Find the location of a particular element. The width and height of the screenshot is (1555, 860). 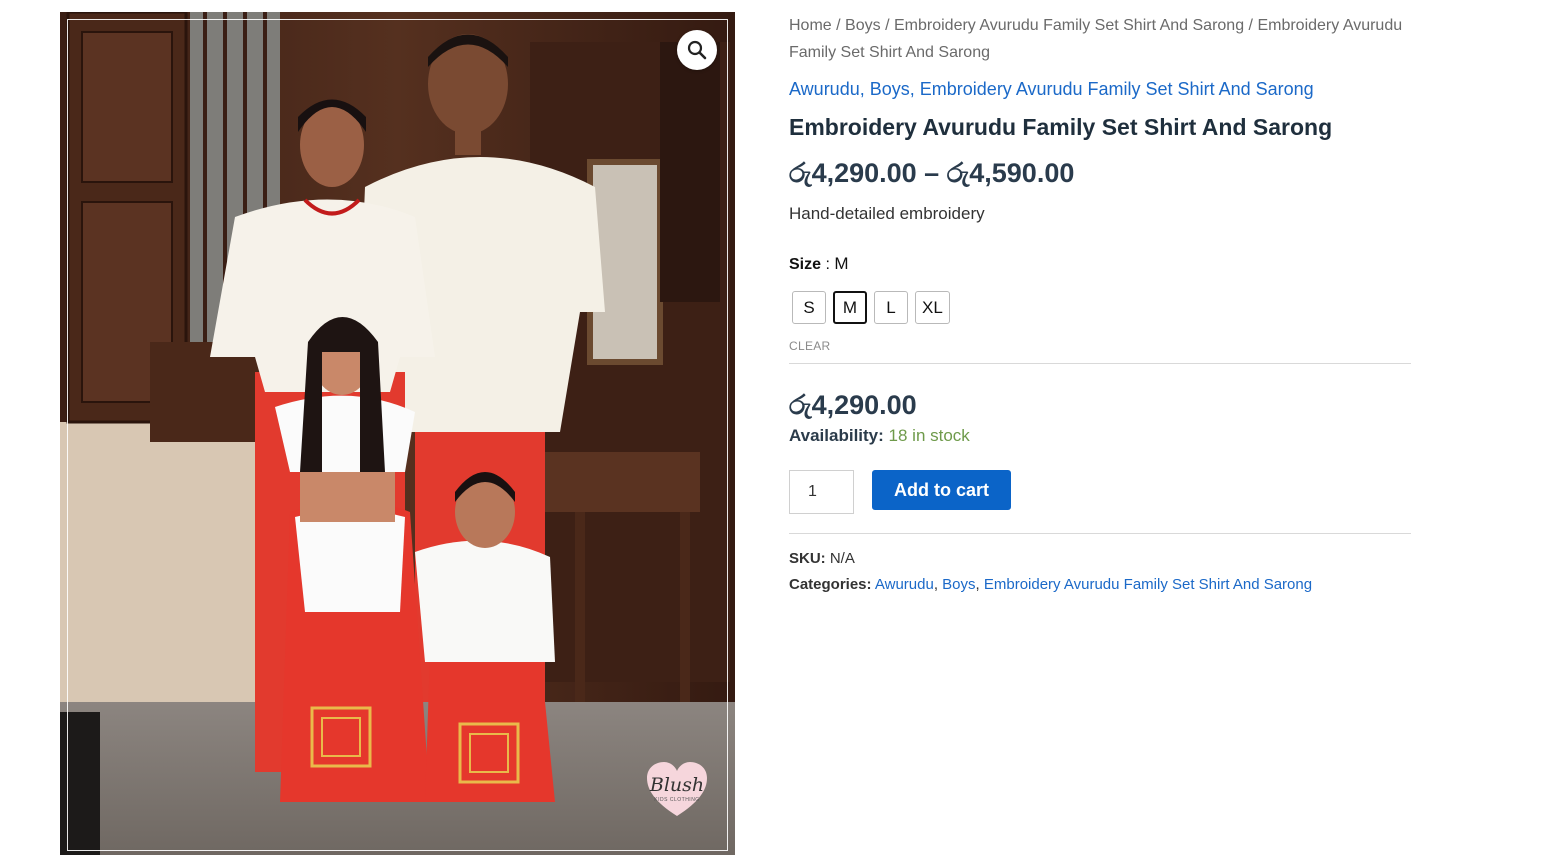

brand-logo: Blush KIDS CLOTHING is located at coordinates (677, 790).